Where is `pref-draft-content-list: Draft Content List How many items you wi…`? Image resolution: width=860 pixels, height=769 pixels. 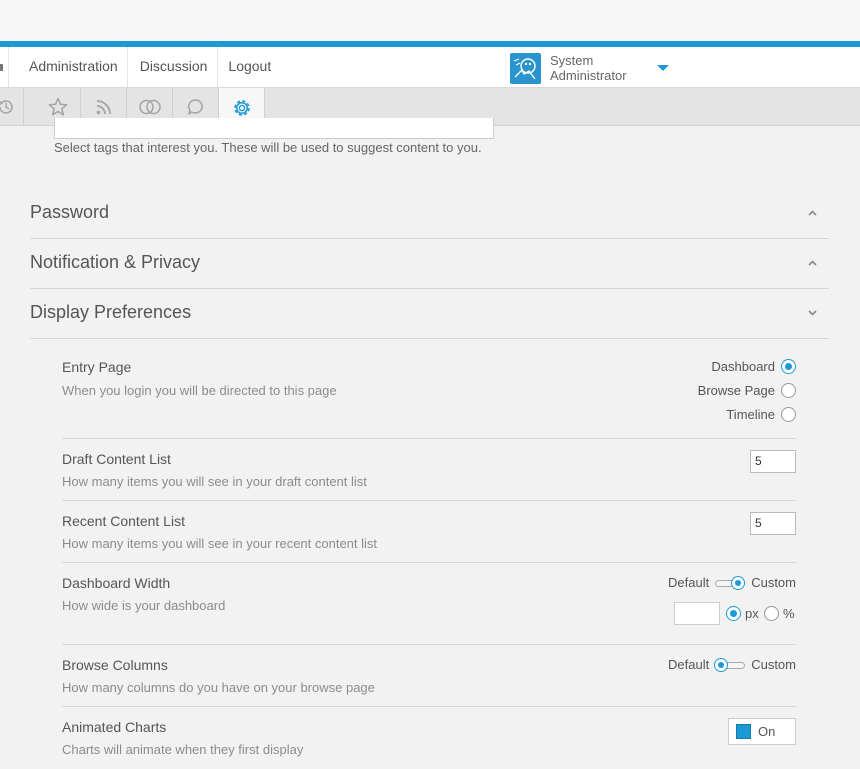
pref-draft-content-list: Draft Content List How many items you wi… is located at coordinates (429, 470).